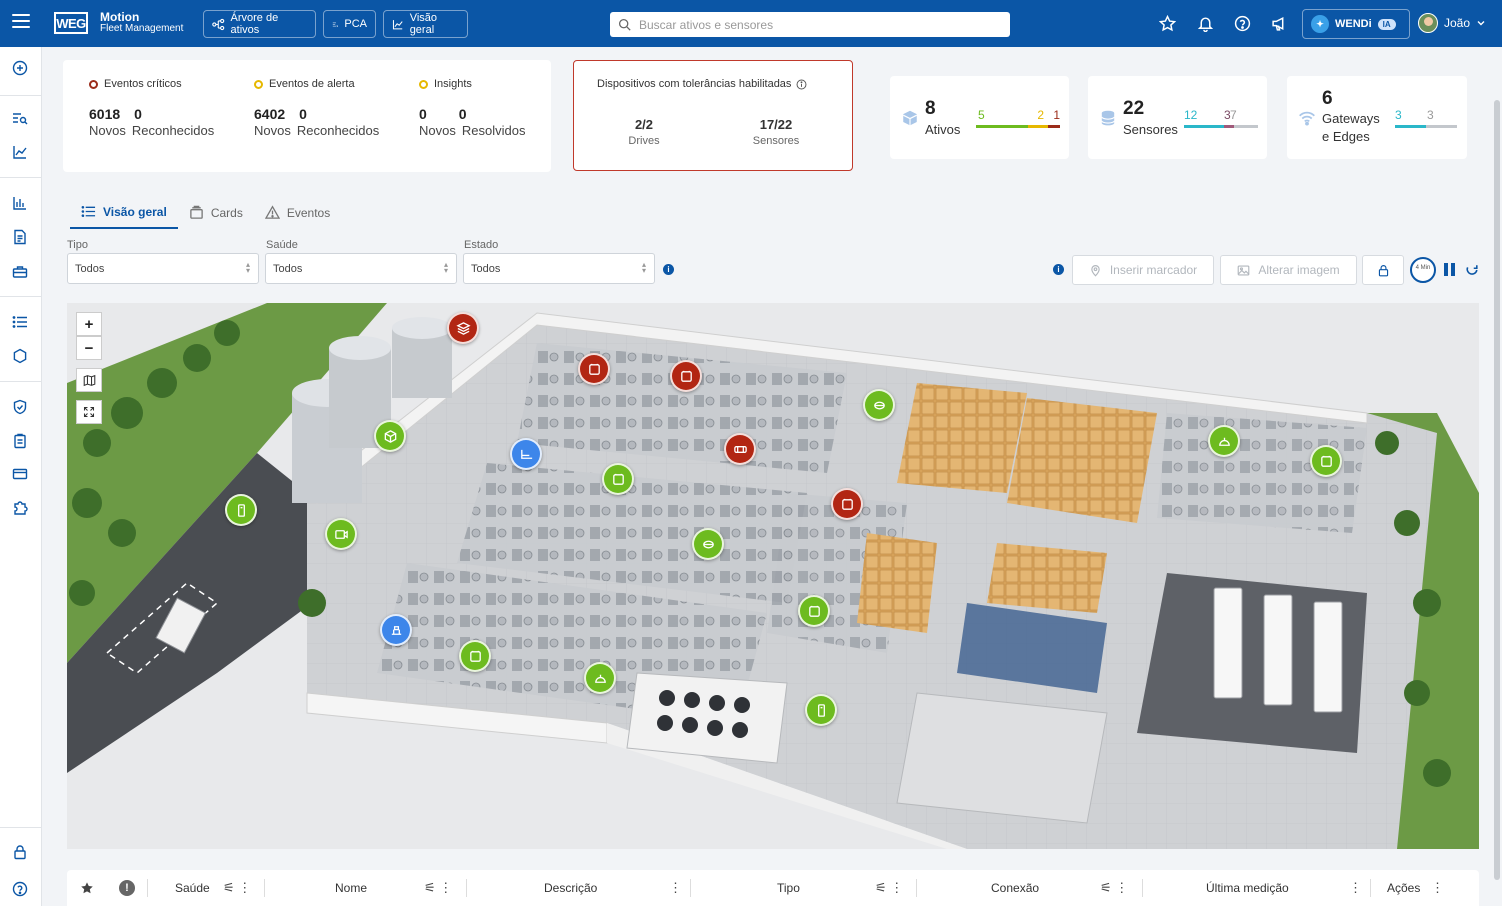  Describe the element at coordinates (1019, 115) in the screenshot. I see `assets-breakdown: 5 2 1` at that location.